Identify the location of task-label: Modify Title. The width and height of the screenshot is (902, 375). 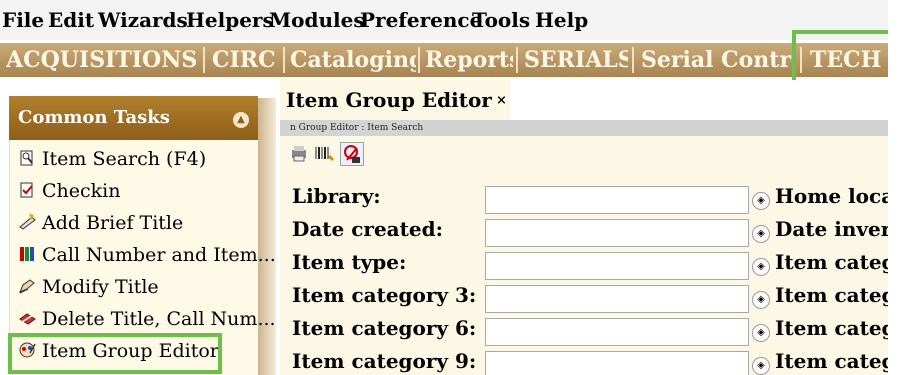
(100, 287).